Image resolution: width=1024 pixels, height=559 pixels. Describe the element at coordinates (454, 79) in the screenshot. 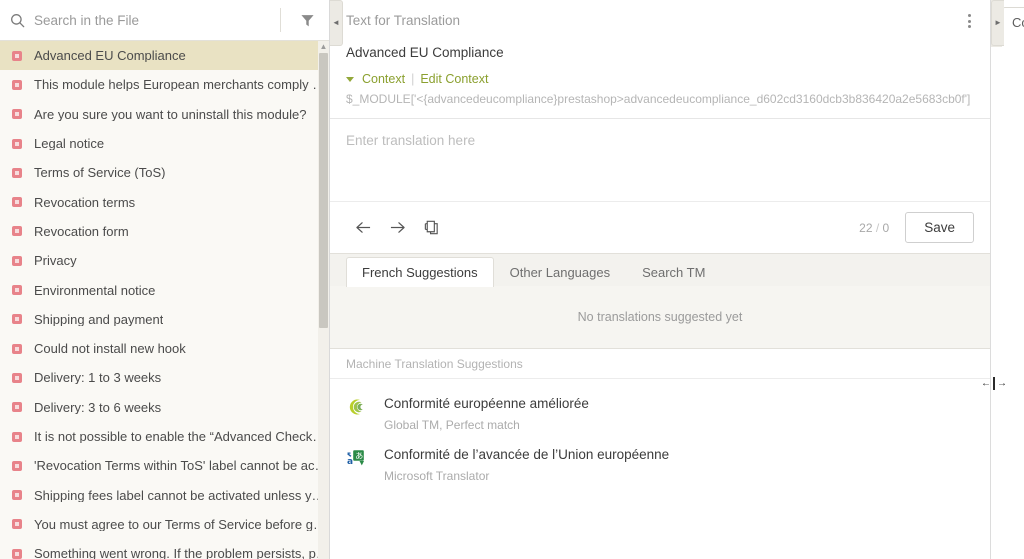

I see `edit-context-link: Edit Context` at that location.